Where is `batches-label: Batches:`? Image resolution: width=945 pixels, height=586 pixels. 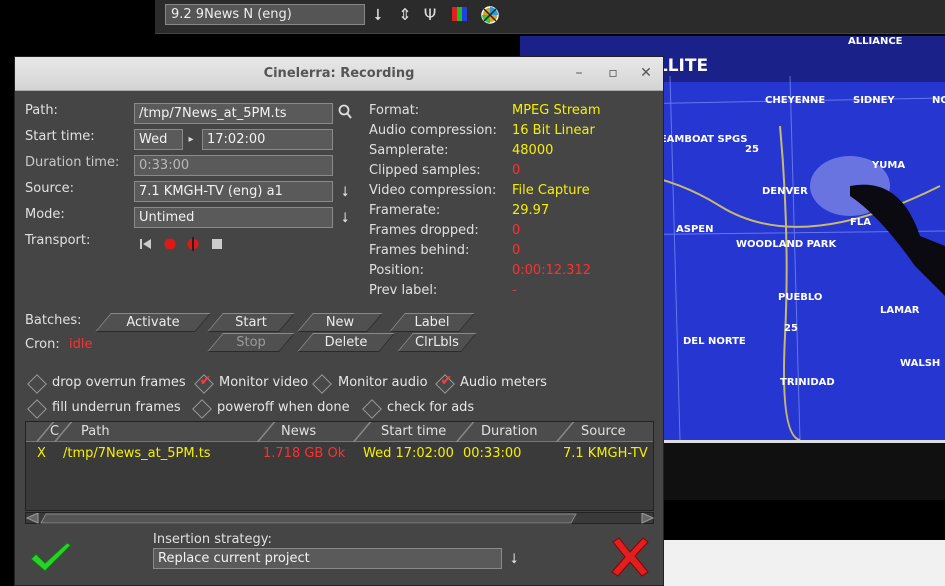 batches-label: Batches: is located at coordinates (53, 320).